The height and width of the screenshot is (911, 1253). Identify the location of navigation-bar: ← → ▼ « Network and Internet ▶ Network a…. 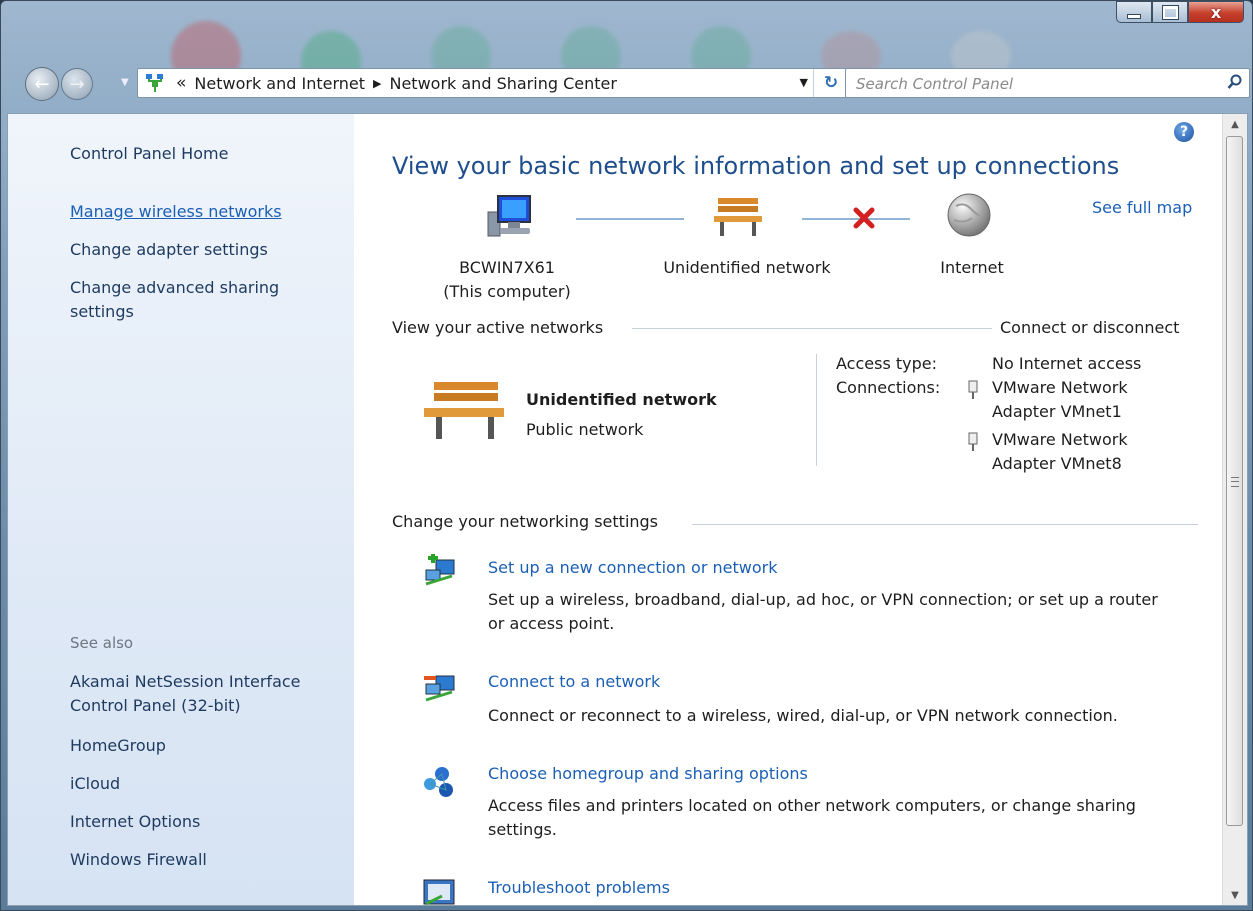
(637, 83).